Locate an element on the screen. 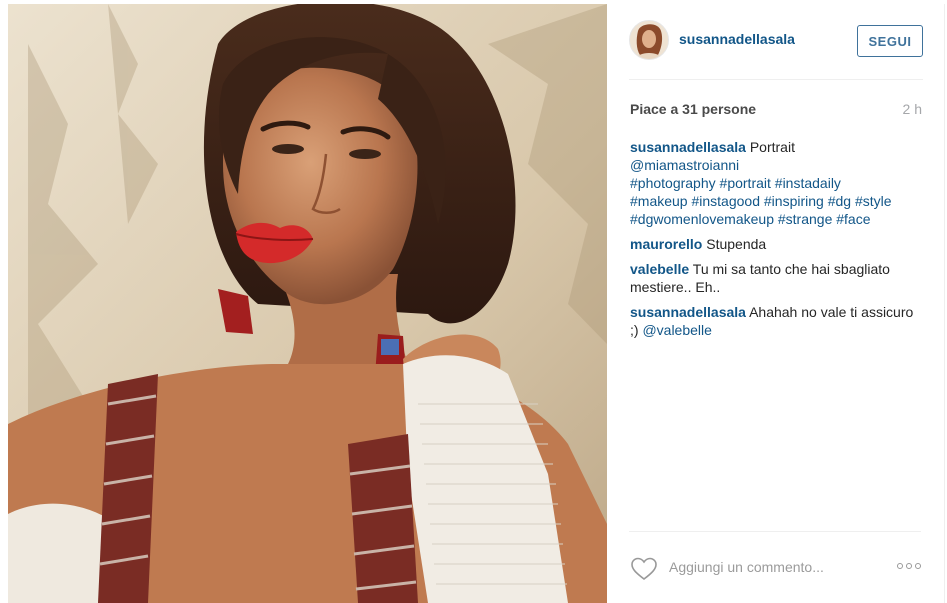 The height and width of the screenshot is (603, 947). hashtag-link: #dg is located at coordinates (839, 201).